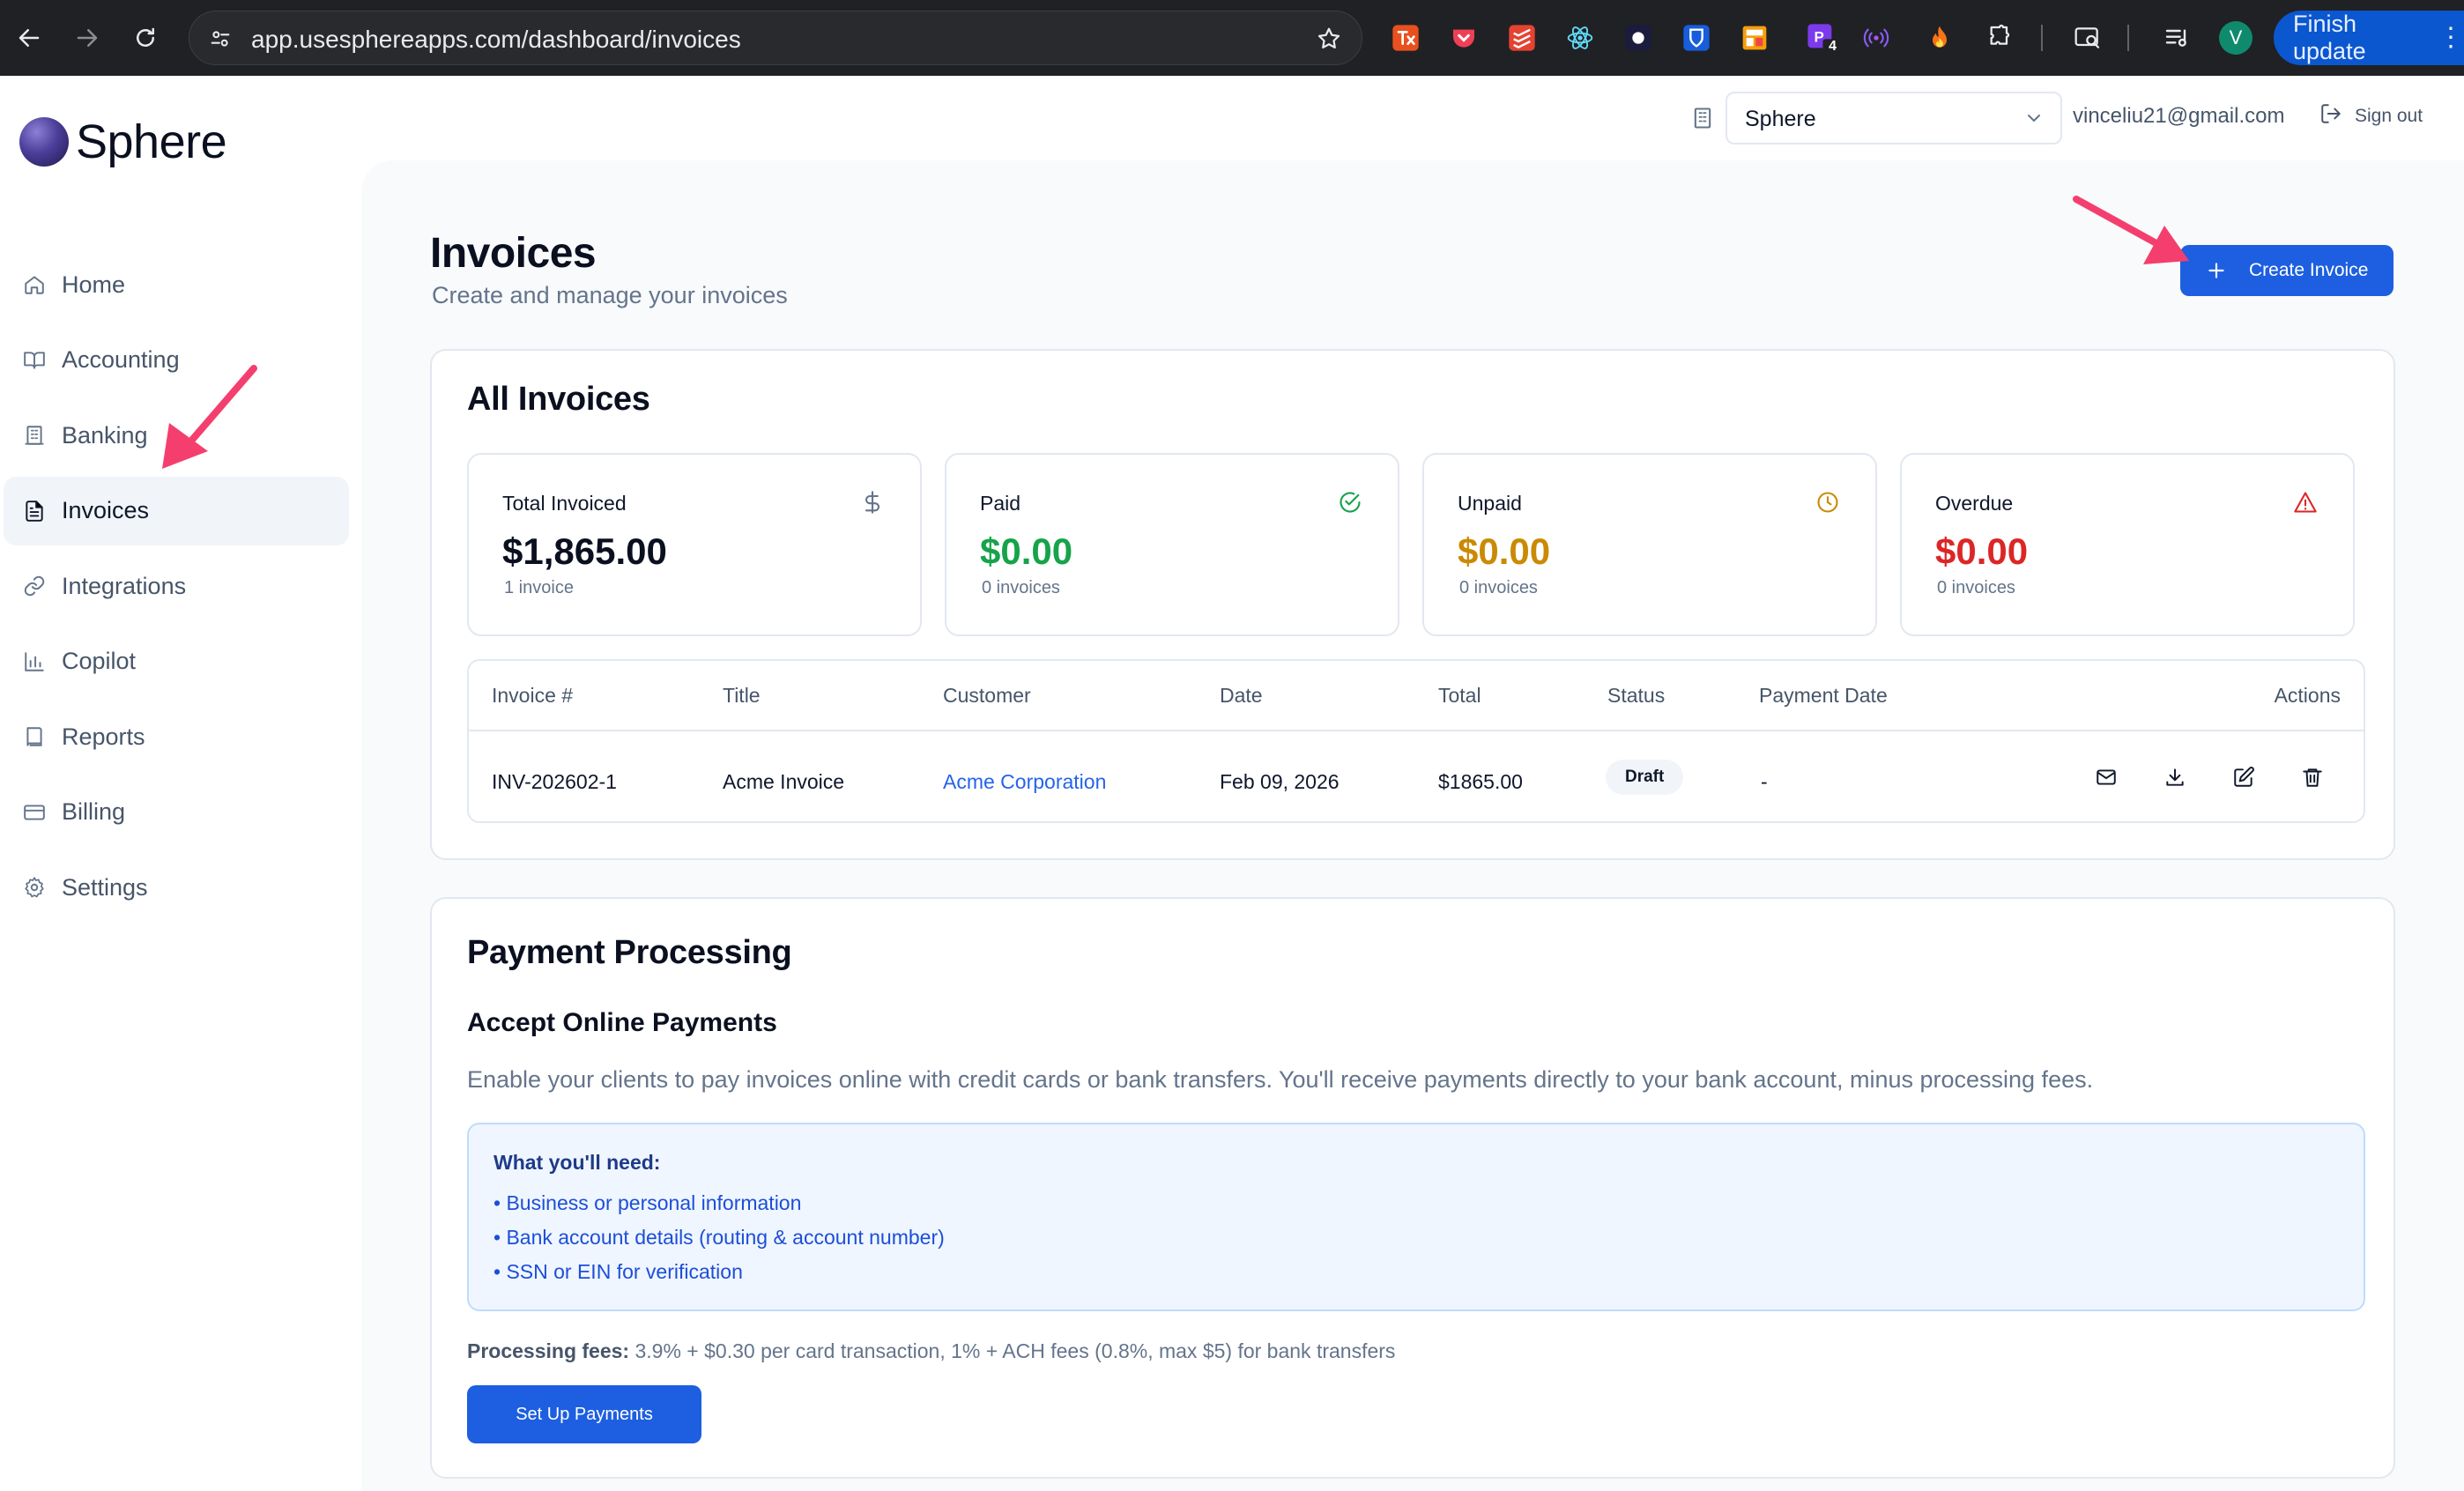 The image size is (2464, 1491). What do you see at coordinates (622, 1023) in the screenshot?
I see `accept-online-payments-heading: Accept Online Payments` at bounding box center [622, 1023].